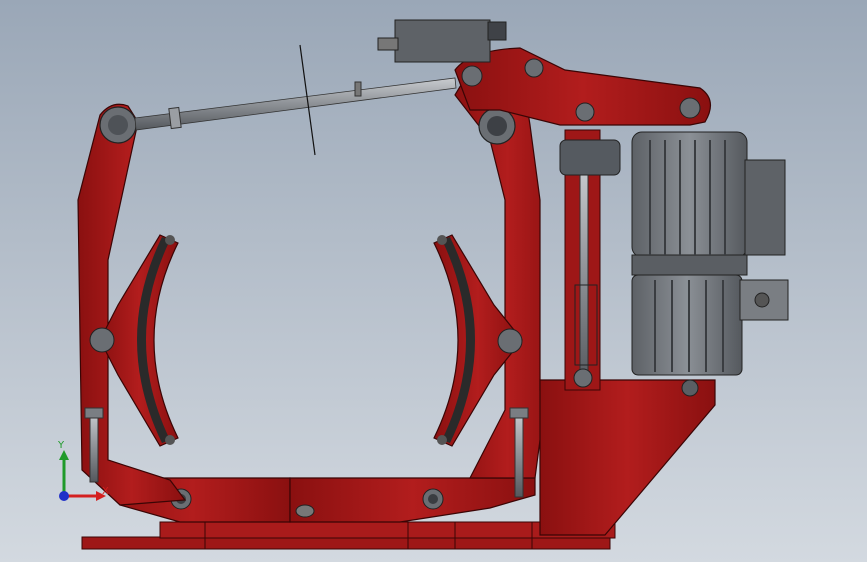 Image resolution: width=867 pixels, height=562 pixels. I want to click on x-axis-label: X, so click(105, 491).